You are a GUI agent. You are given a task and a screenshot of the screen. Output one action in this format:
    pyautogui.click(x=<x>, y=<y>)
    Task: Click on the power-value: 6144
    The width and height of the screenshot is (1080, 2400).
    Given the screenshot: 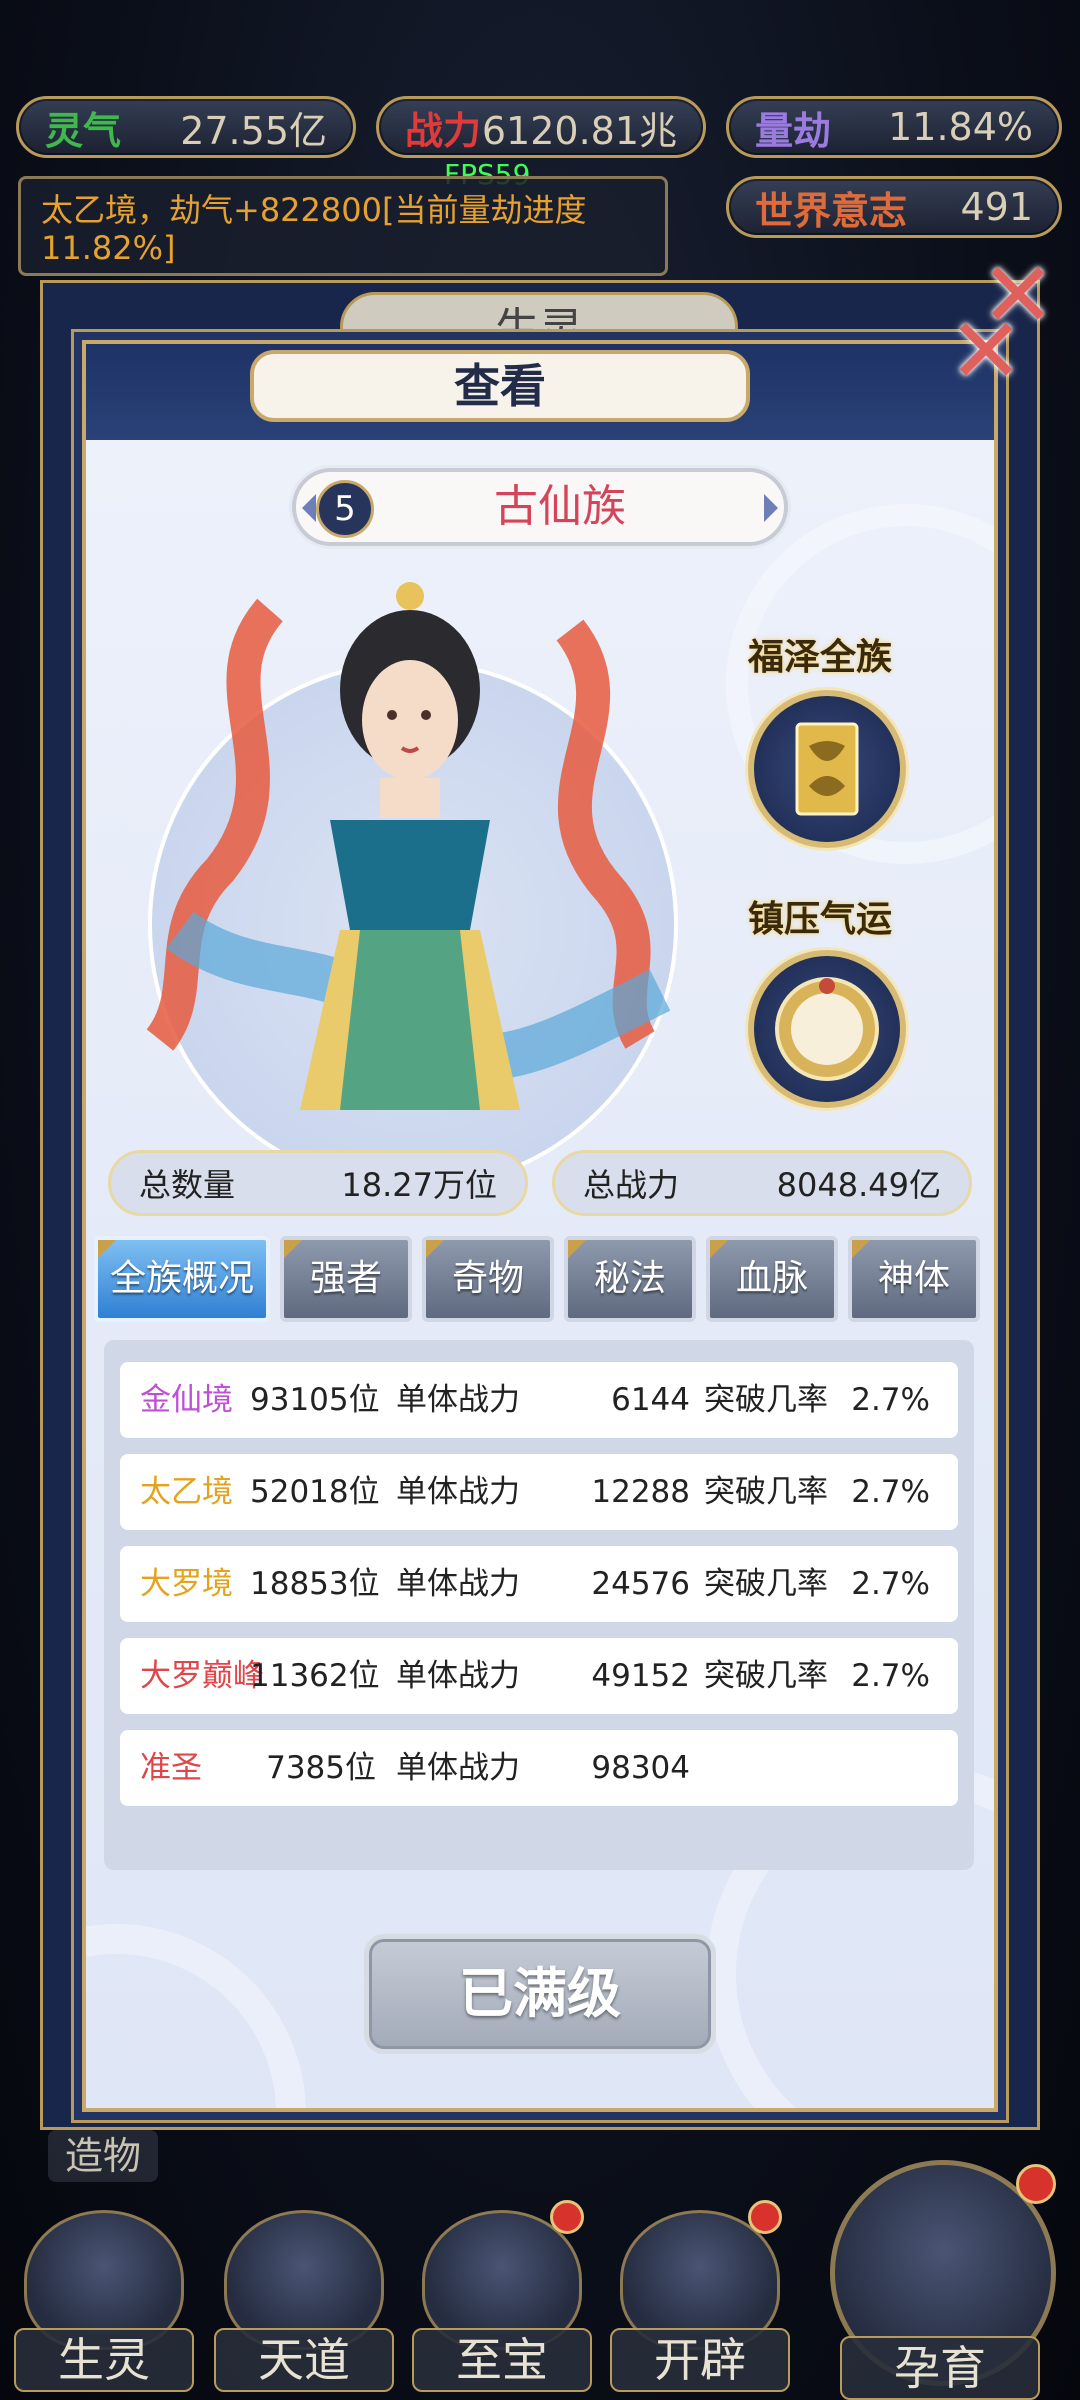 What is the action you would take?
    pyautogui.click(x=650, y=1400)
    